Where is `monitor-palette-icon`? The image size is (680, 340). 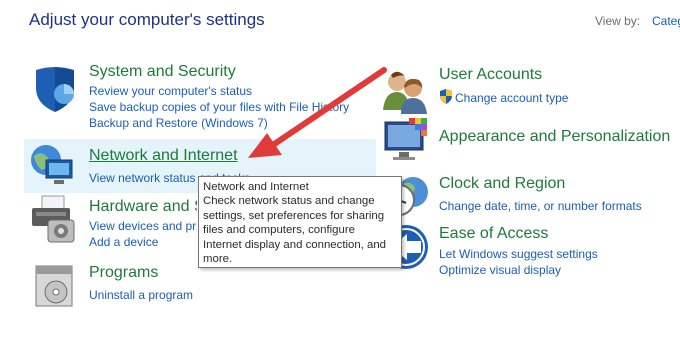 monitor-palette-icon is located at coordinates (406, 143).